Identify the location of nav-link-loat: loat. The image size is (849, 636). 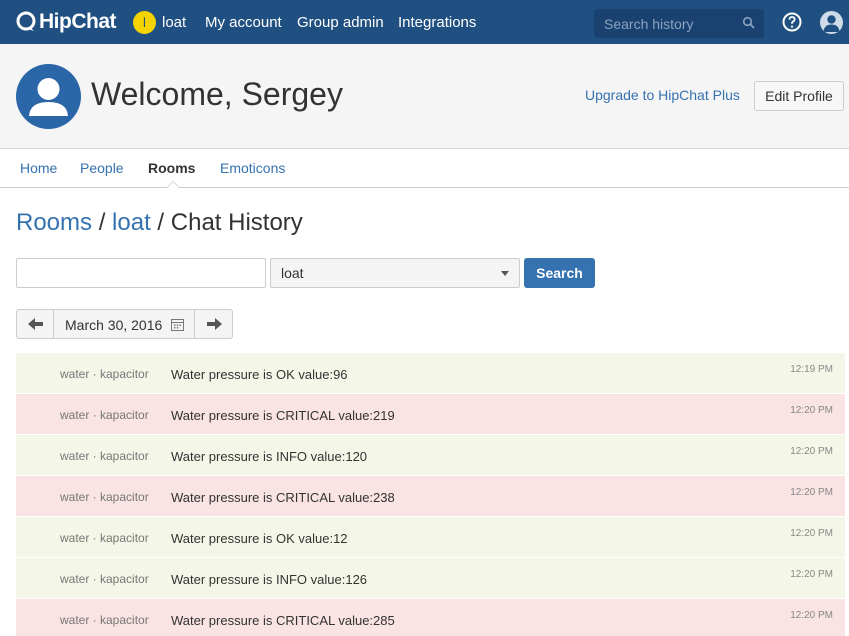
(174, 22).